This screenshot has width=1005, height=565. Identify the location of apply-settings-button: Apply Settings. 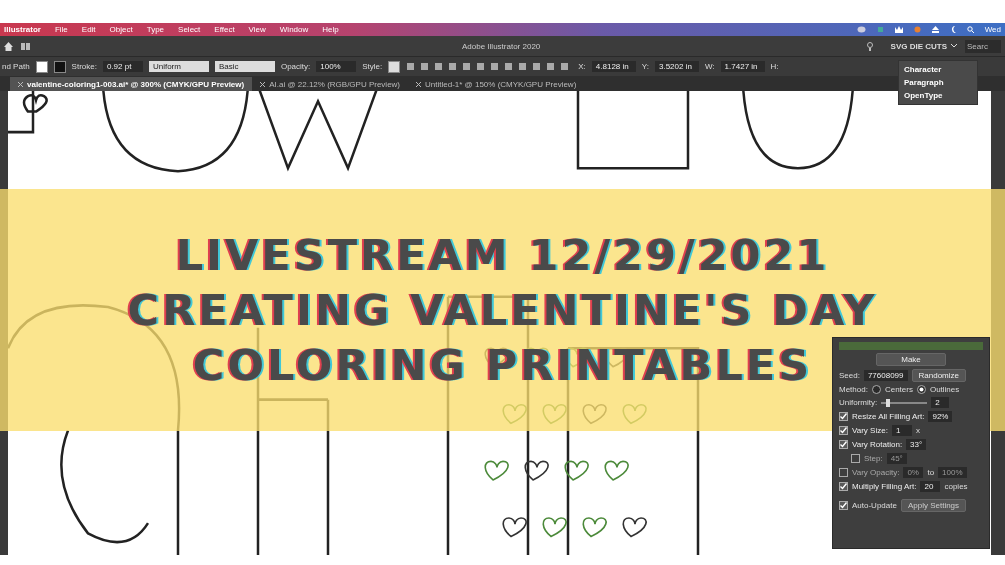
(933, 505).